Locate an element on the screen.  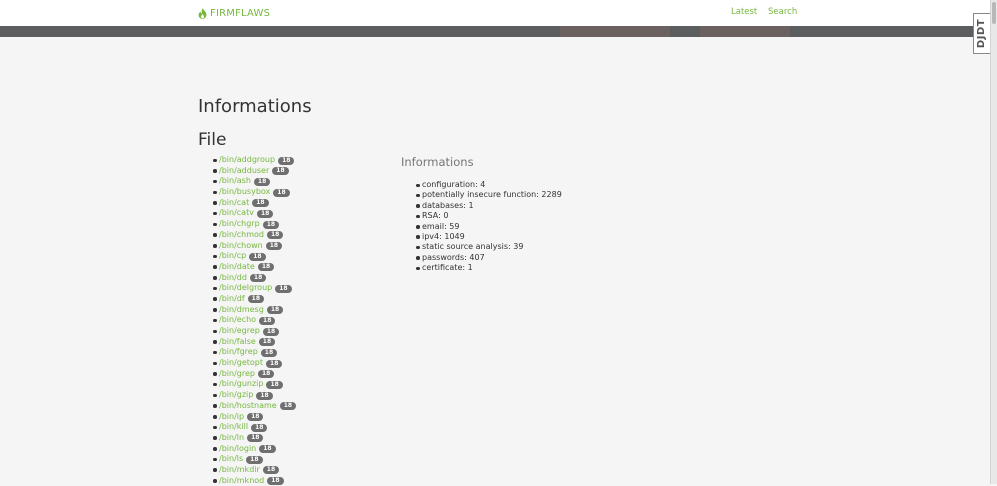
file-list-item: /bin/kill 18 is located at coordinates (254, 427).